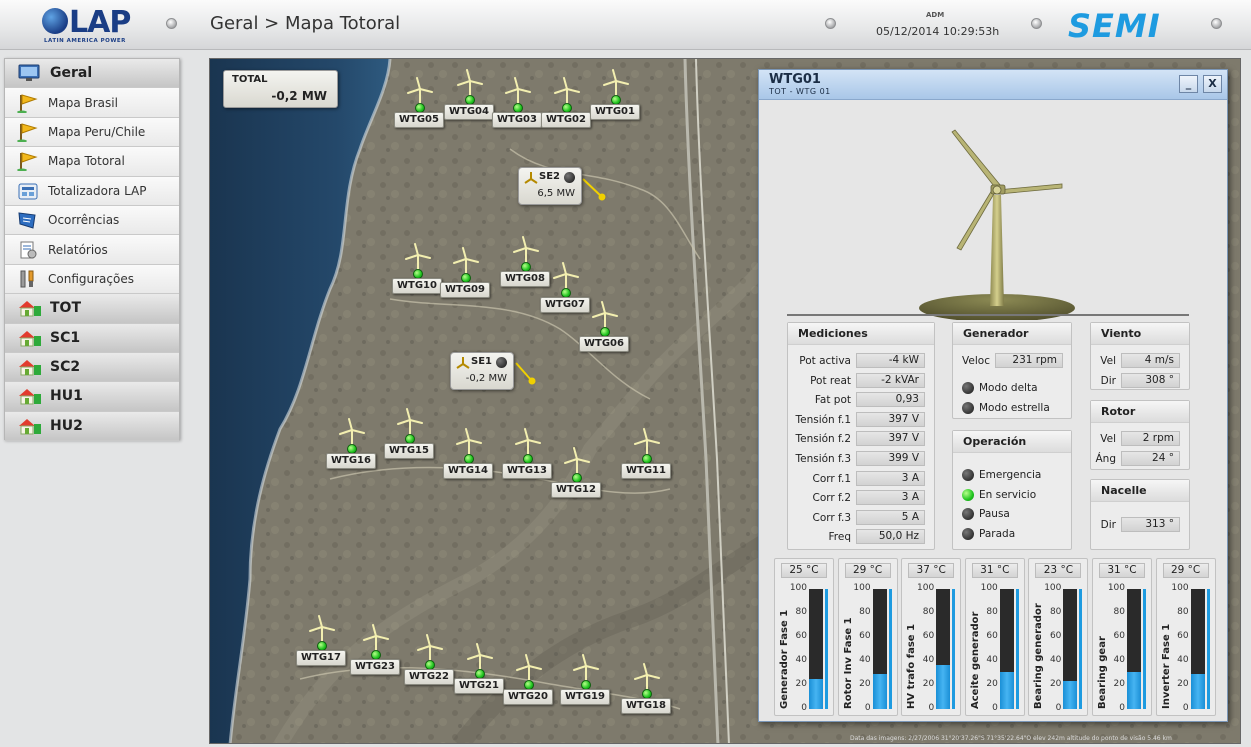 Image resolution: width=1251 pixels, height=747 pixels. I want to click on user-label: ADM, so click(935, 15).